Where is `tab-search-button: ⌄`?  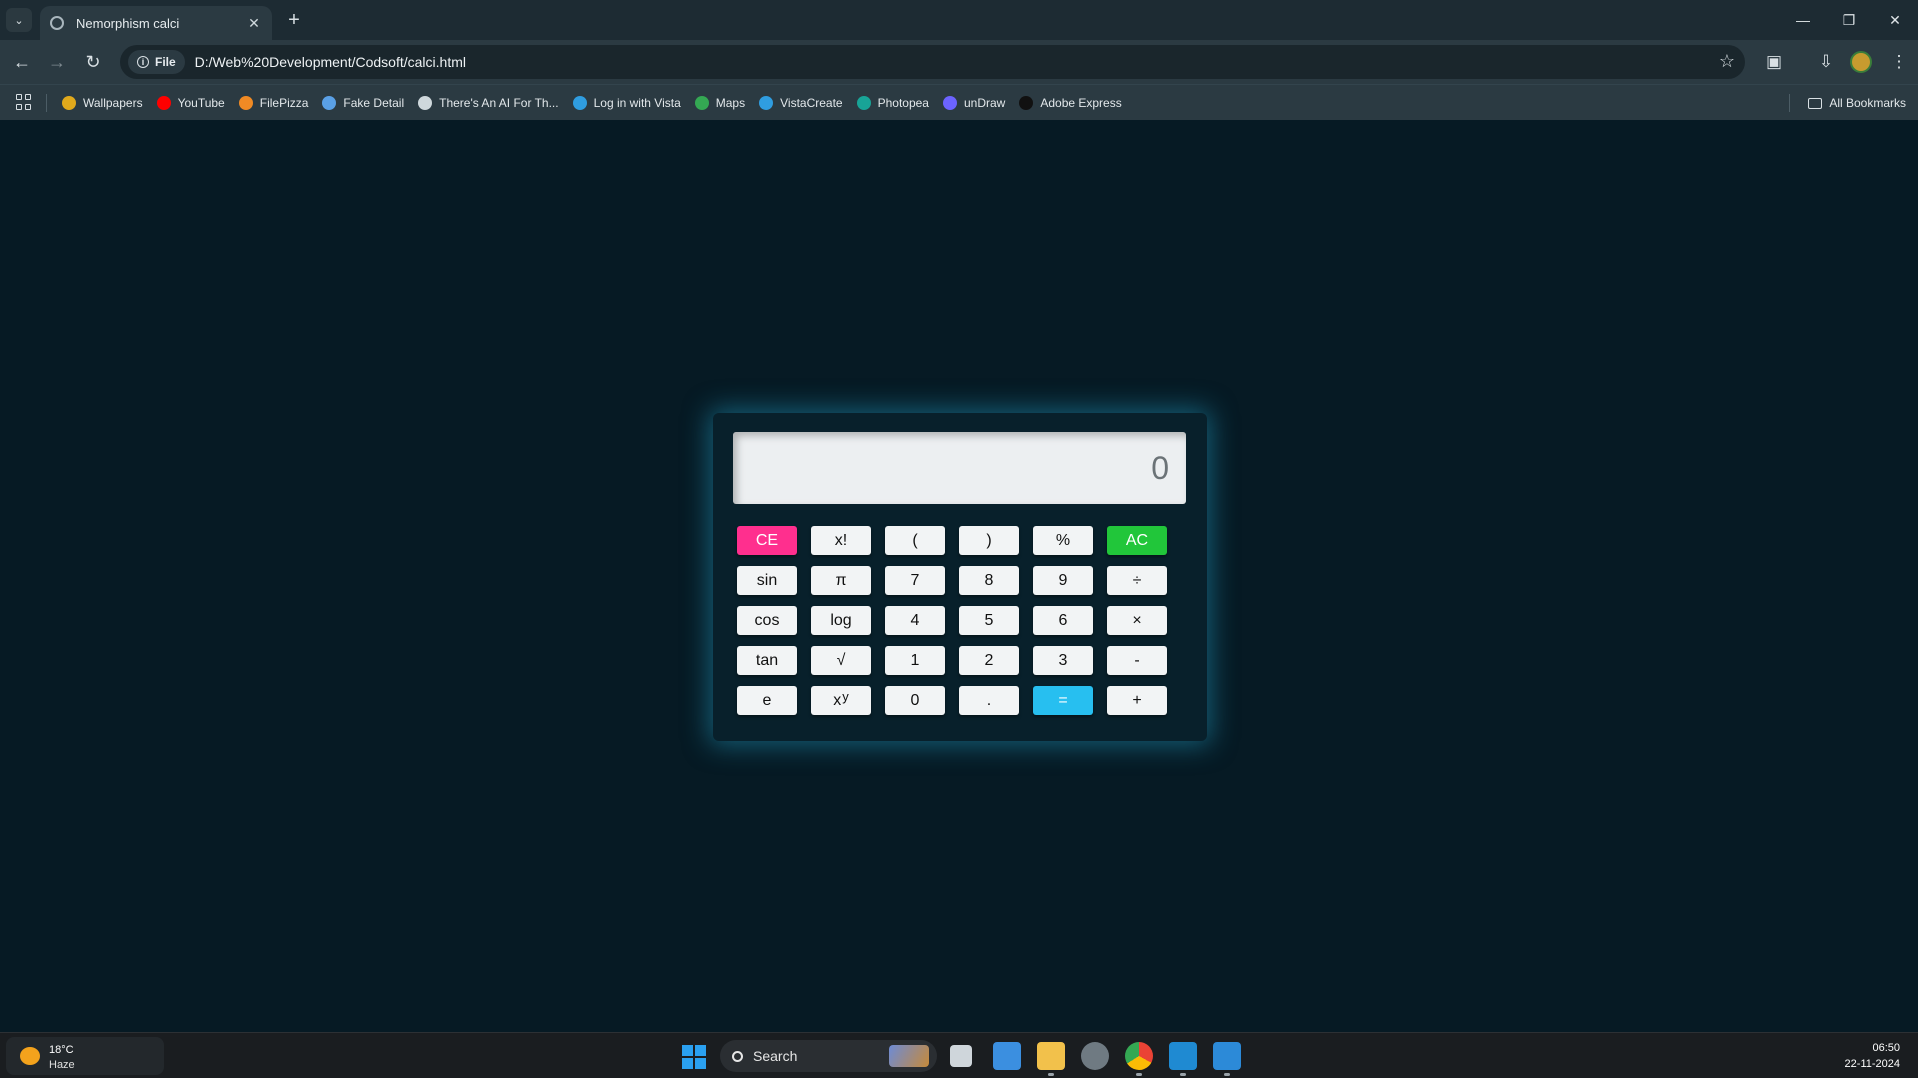
tab-search-button: ⌄ is located at coordinates (19, 20).